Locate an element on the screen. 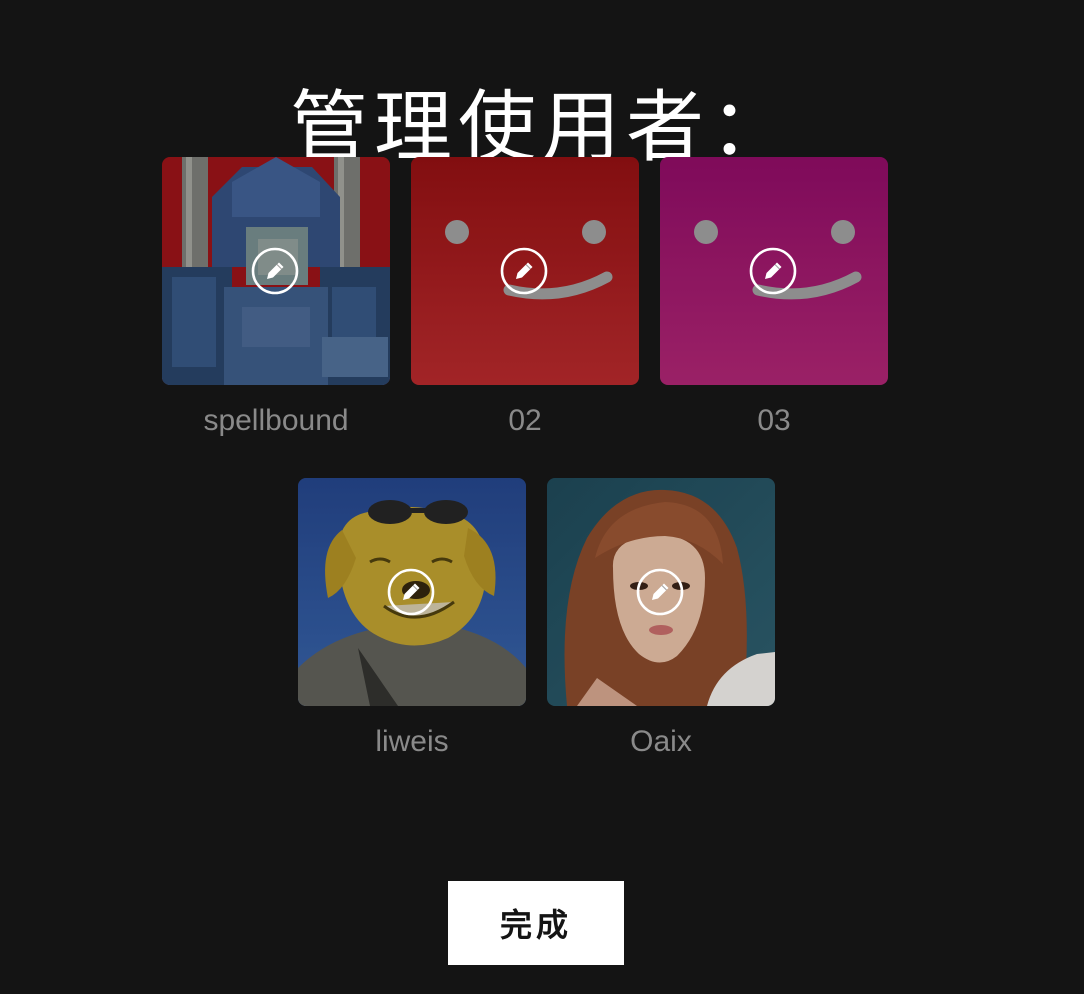  profile-name: Oaix is located at coordinates (661, 742).